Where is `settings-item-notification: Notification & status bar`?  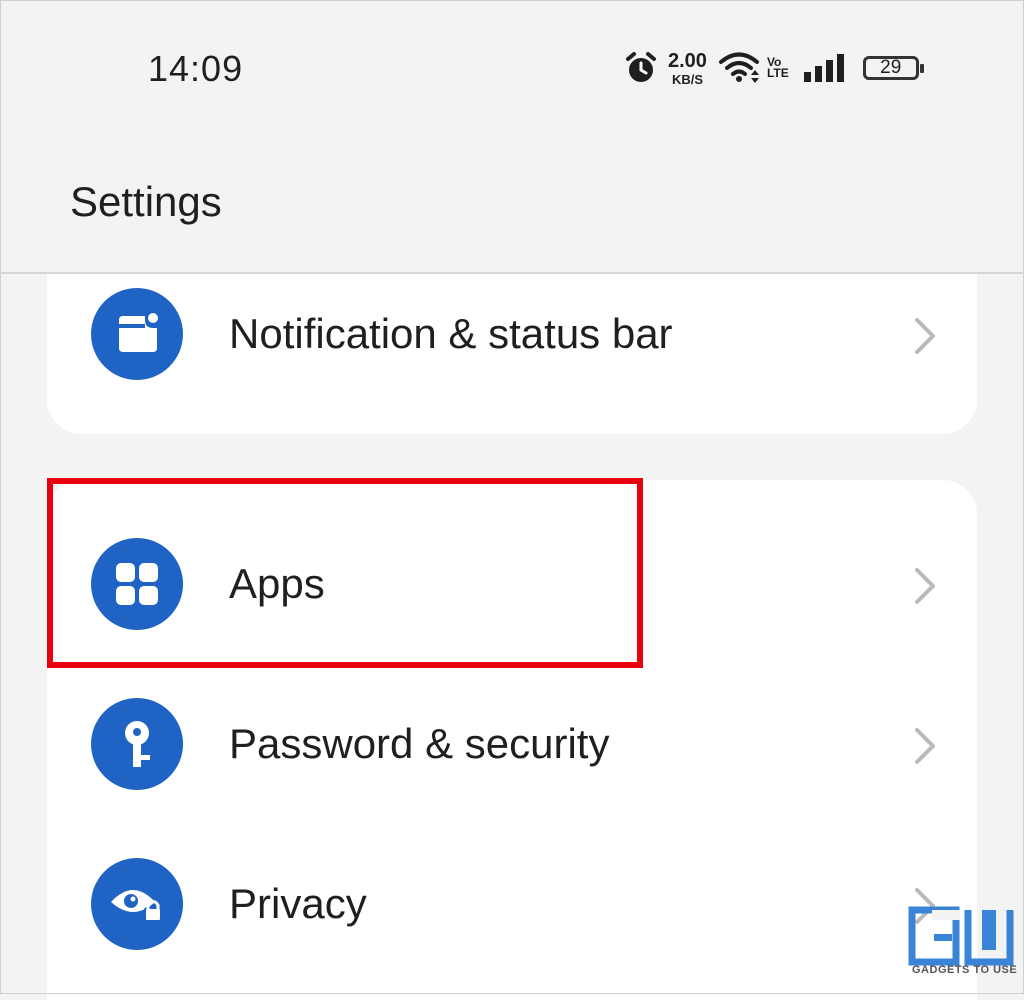
settings-item-notification: Notification & status bar is located at coordinates (512, 334).